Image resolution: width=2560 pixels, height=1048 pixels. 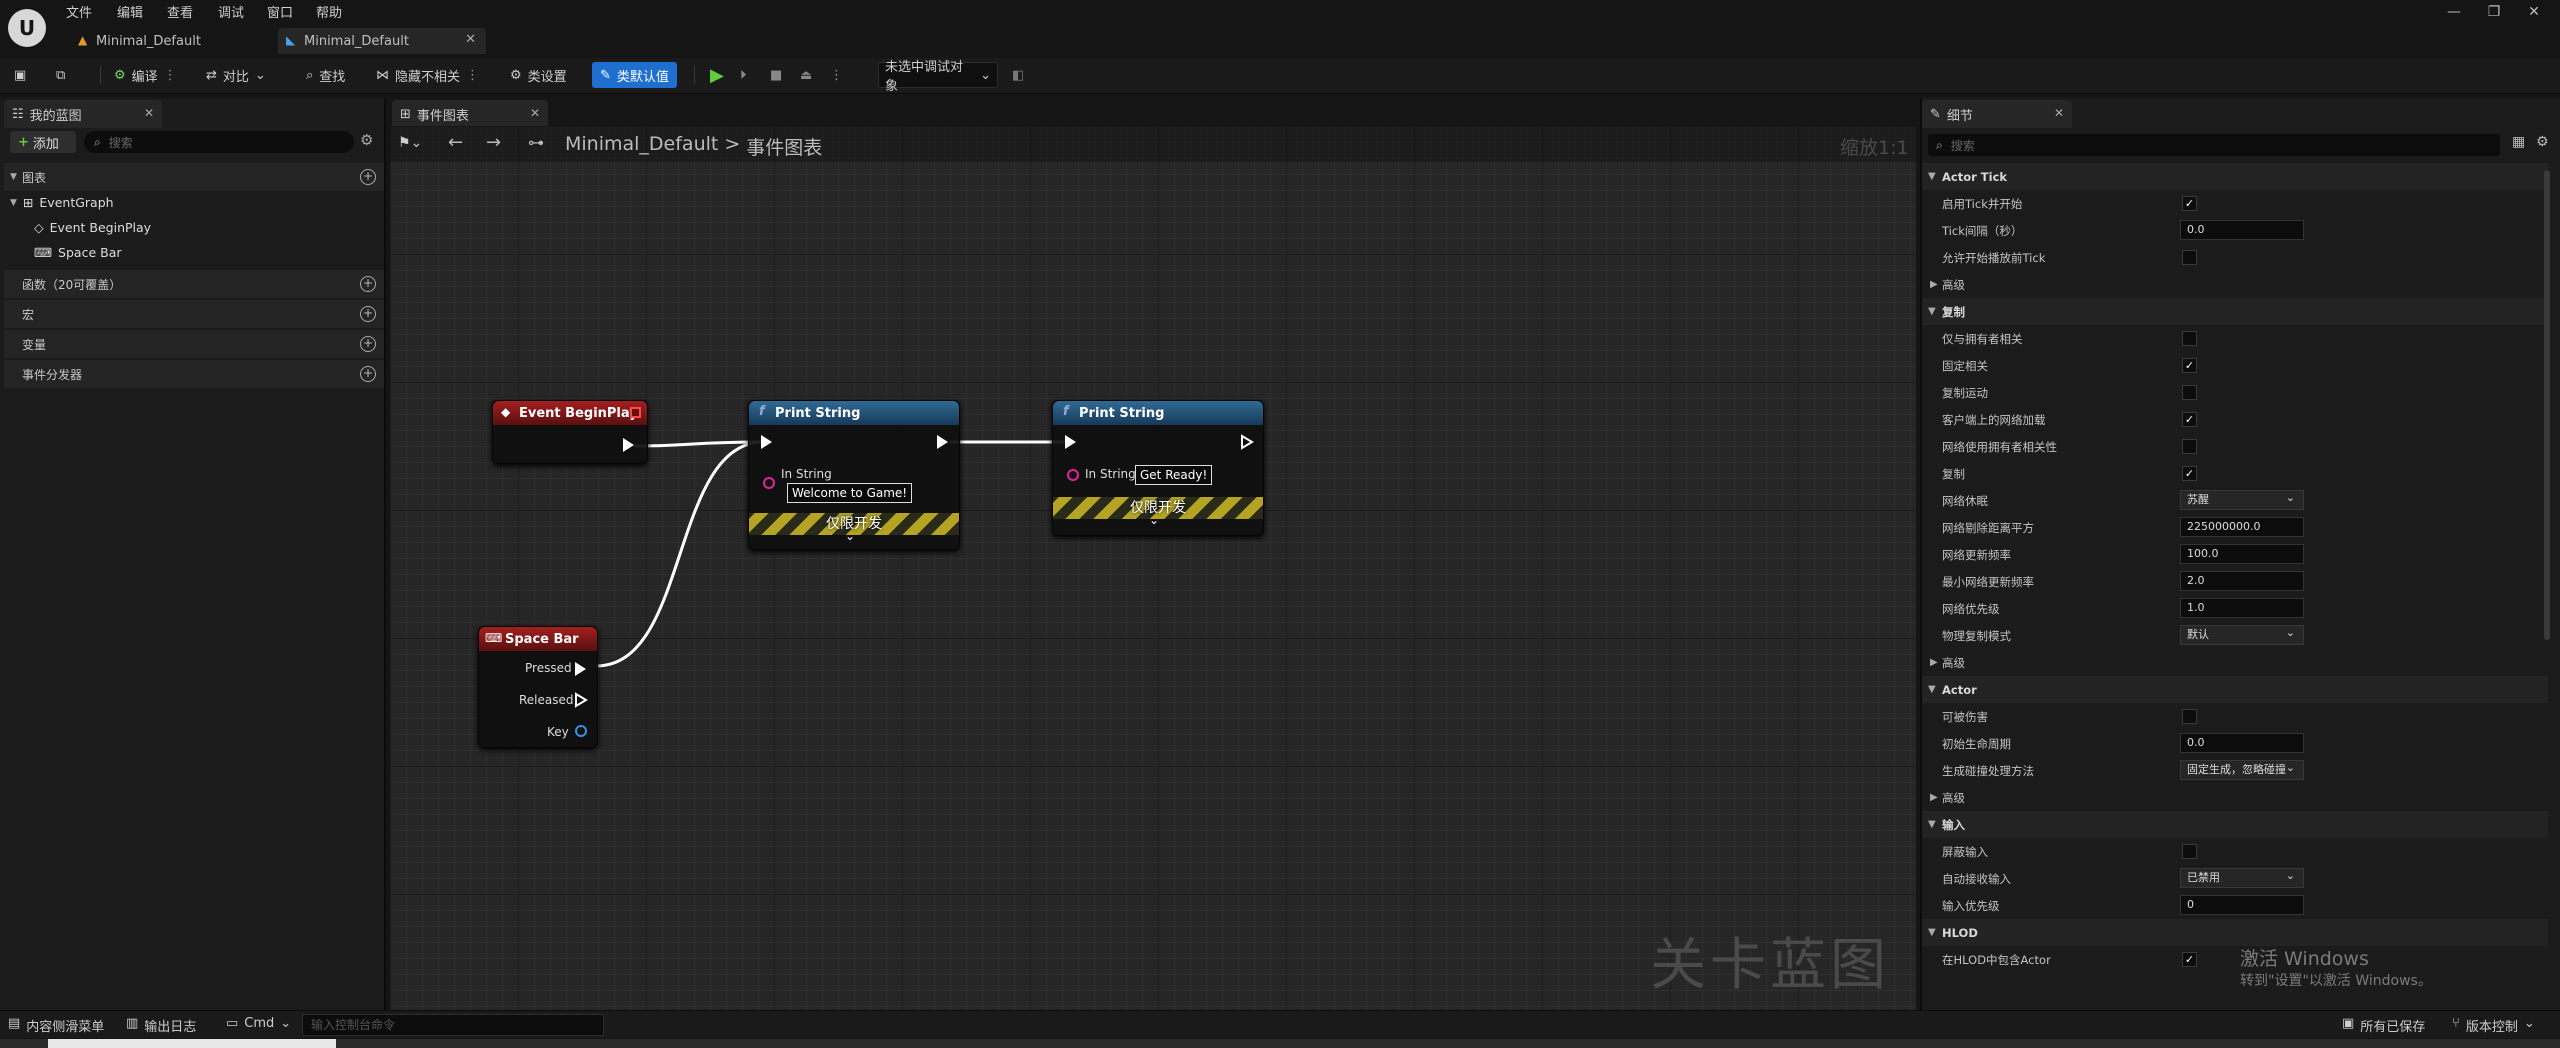 What do you see at coordinates (1174, 475) in the screenshot?
I see `in-string-input: Get Ready!` at bounding box center [1174, 475].